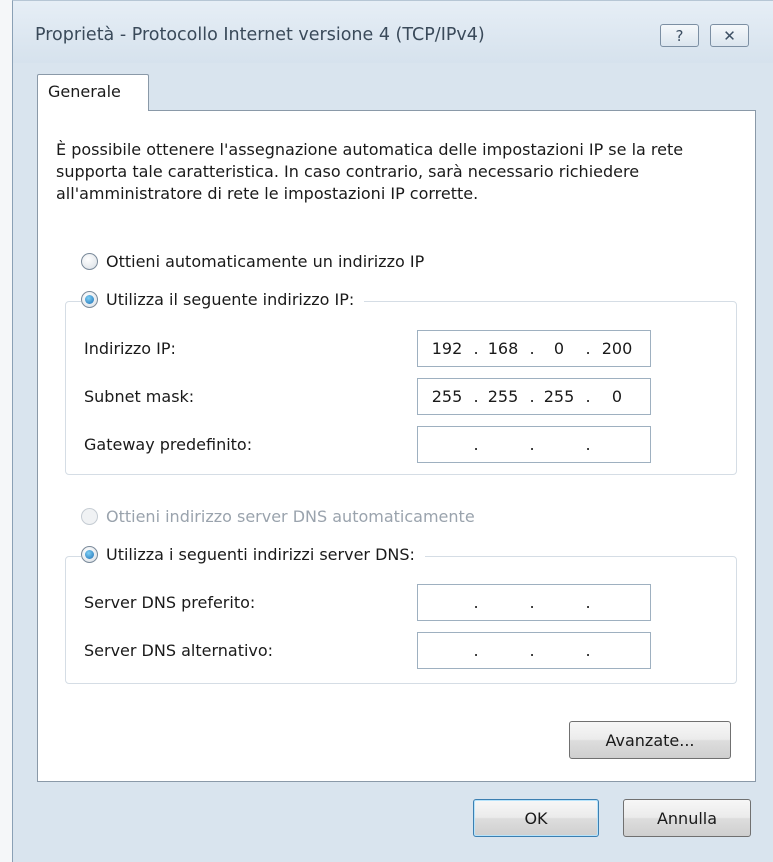 The image size is (773, 862). Describe the element at coordinates (130, 348) in the screenshot. I see `ip-address-label: Indirizzo IP:` at that location.